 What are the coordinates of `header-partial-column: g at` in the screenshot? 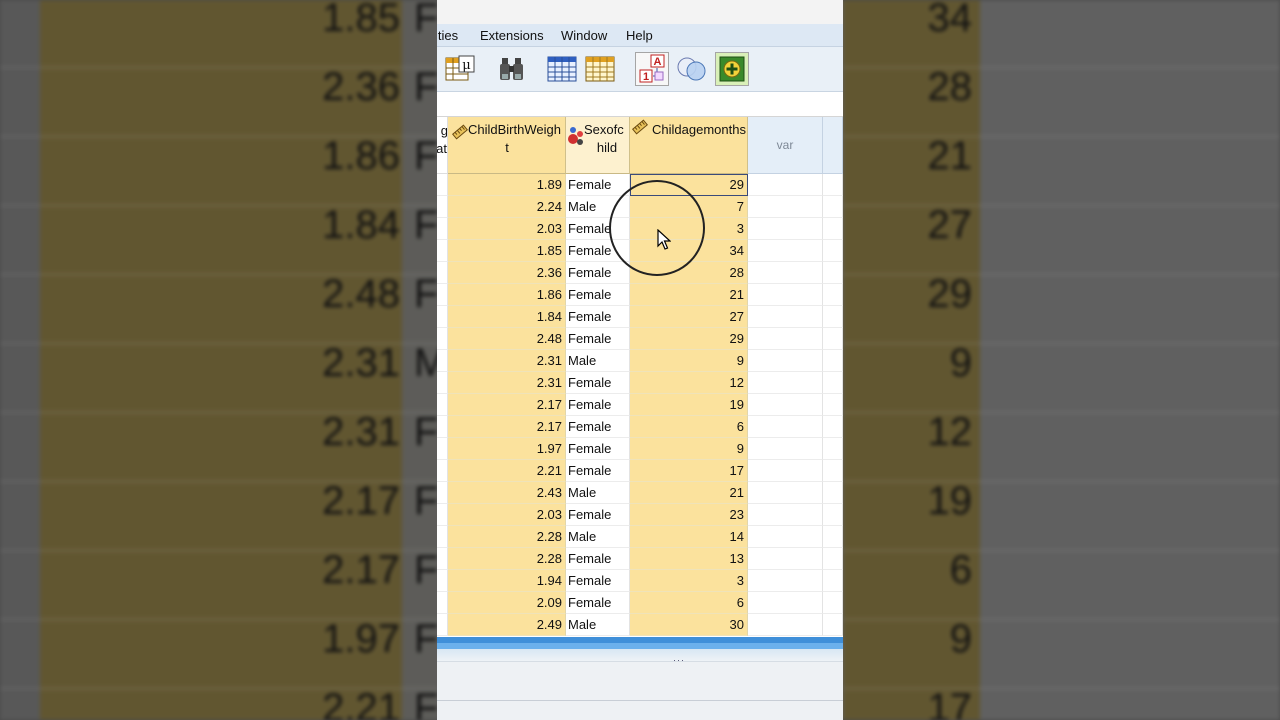 It's located at (442, 145).